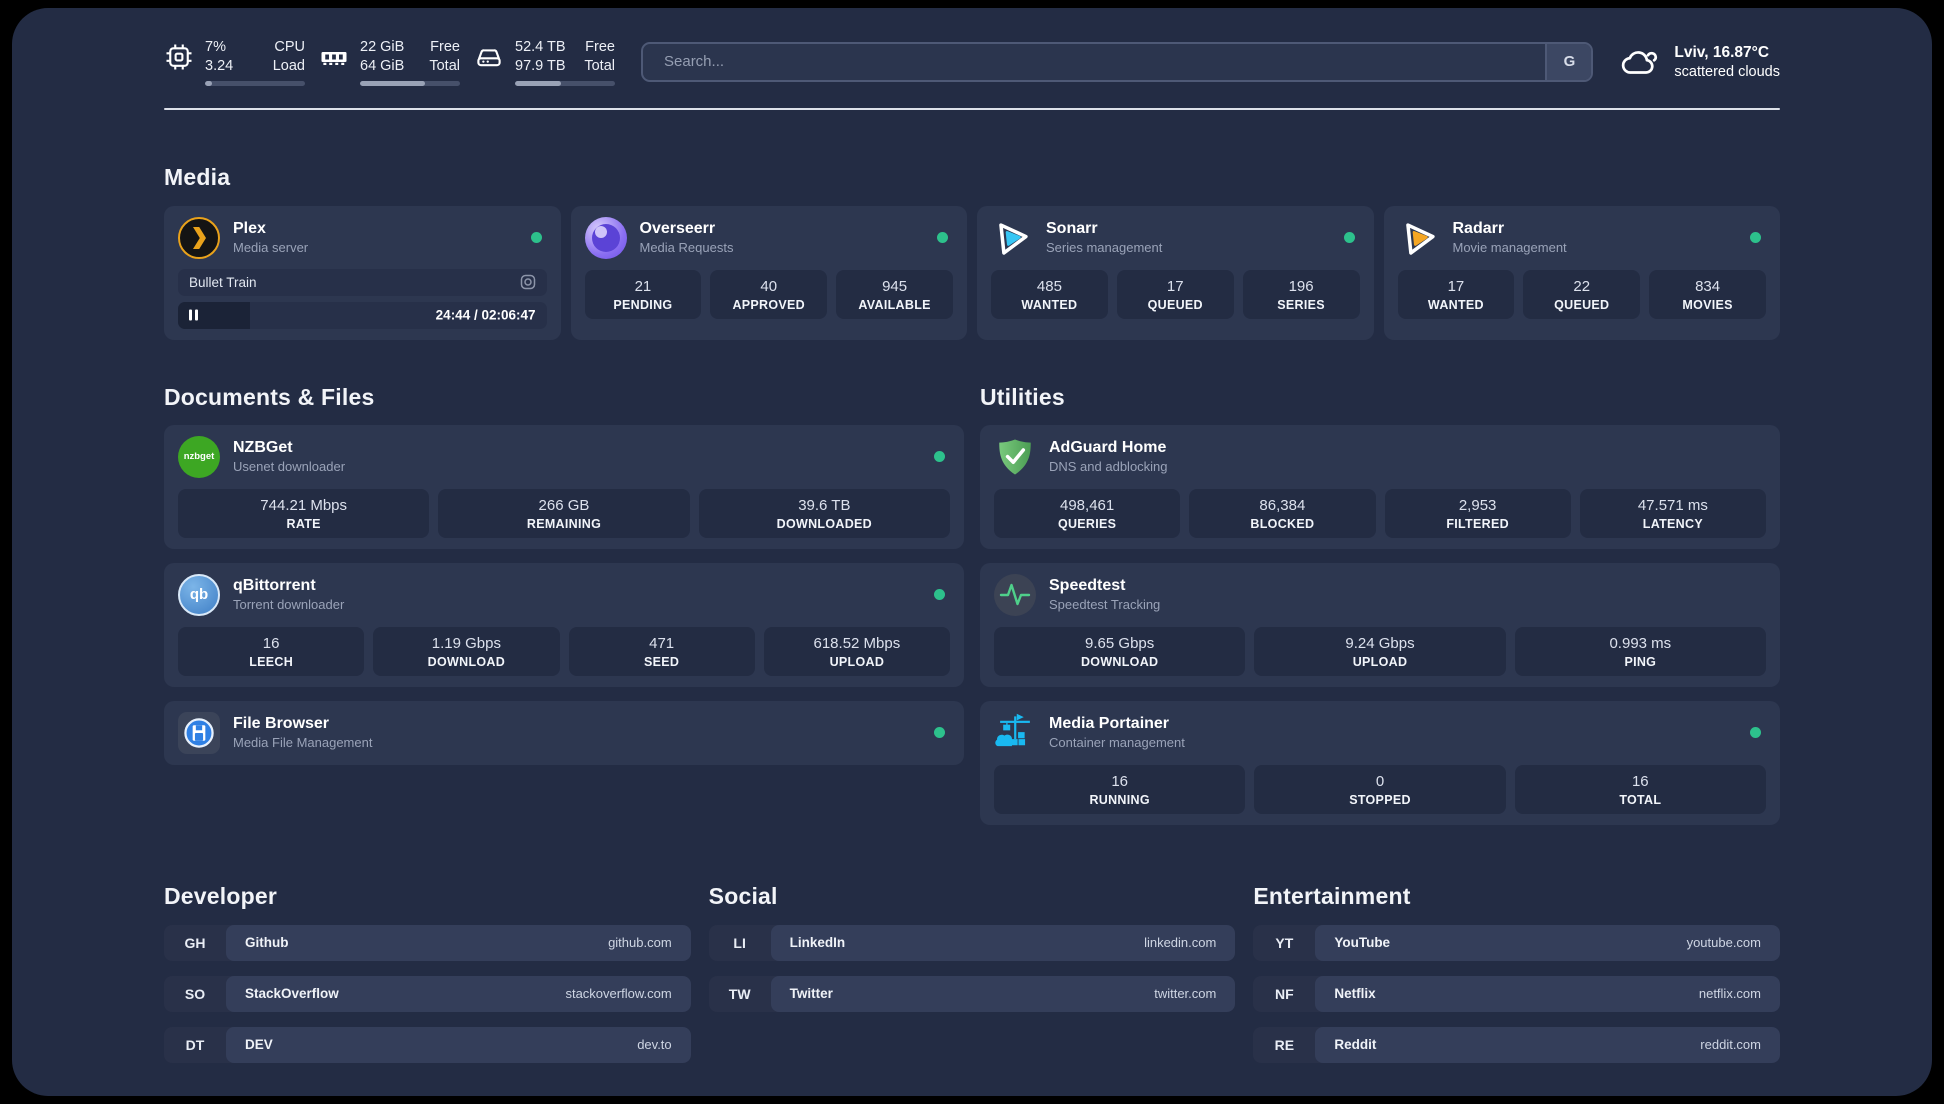  What do you see at coordinates (769, 286) in the screenshot?
I see `stat-value: 40` at bounding box center [769, 286].